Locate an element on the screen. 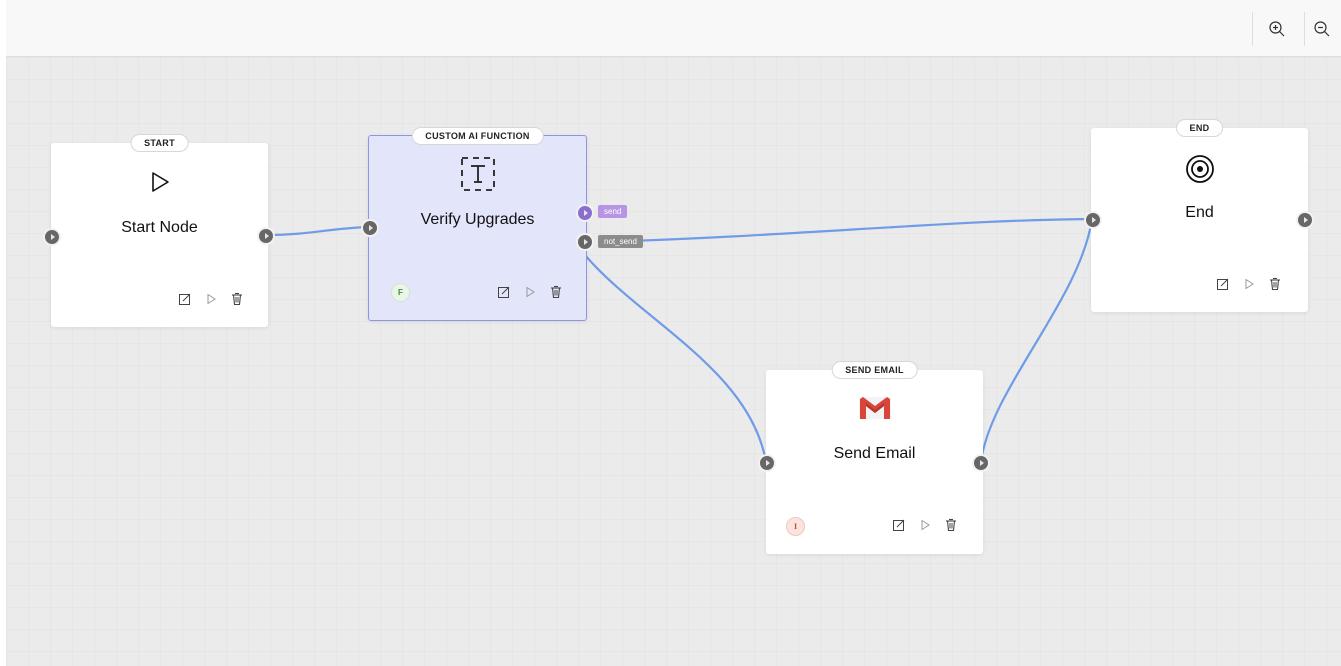 This screenshot has height=666, width=1341. send-label: send is located at coordinates (613, 211).